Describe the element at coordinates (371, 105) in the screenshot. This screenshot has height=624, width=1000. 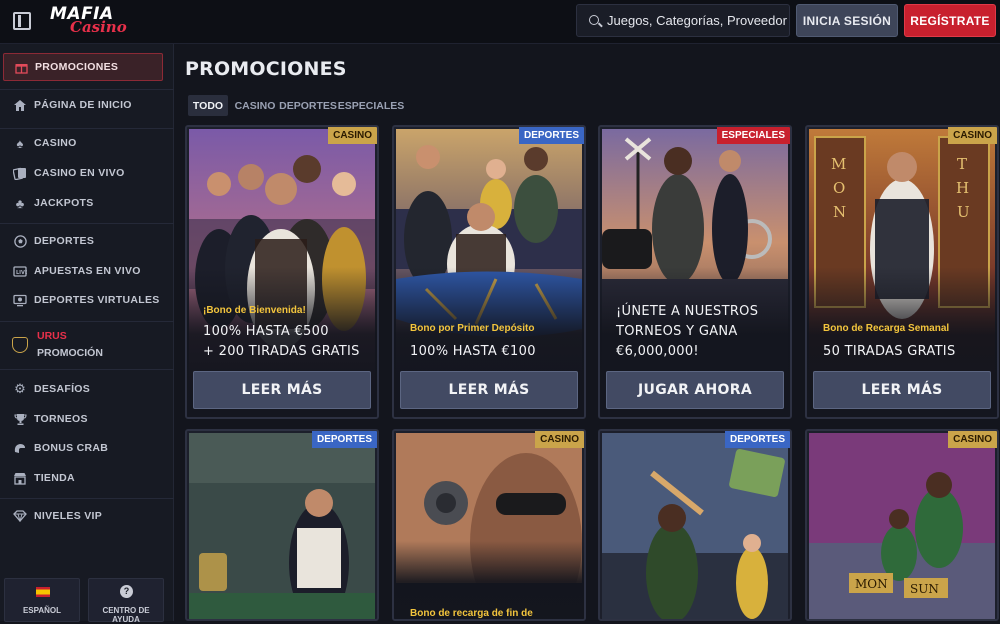
I see `tab-especiales: ESPECIALES` at that location.